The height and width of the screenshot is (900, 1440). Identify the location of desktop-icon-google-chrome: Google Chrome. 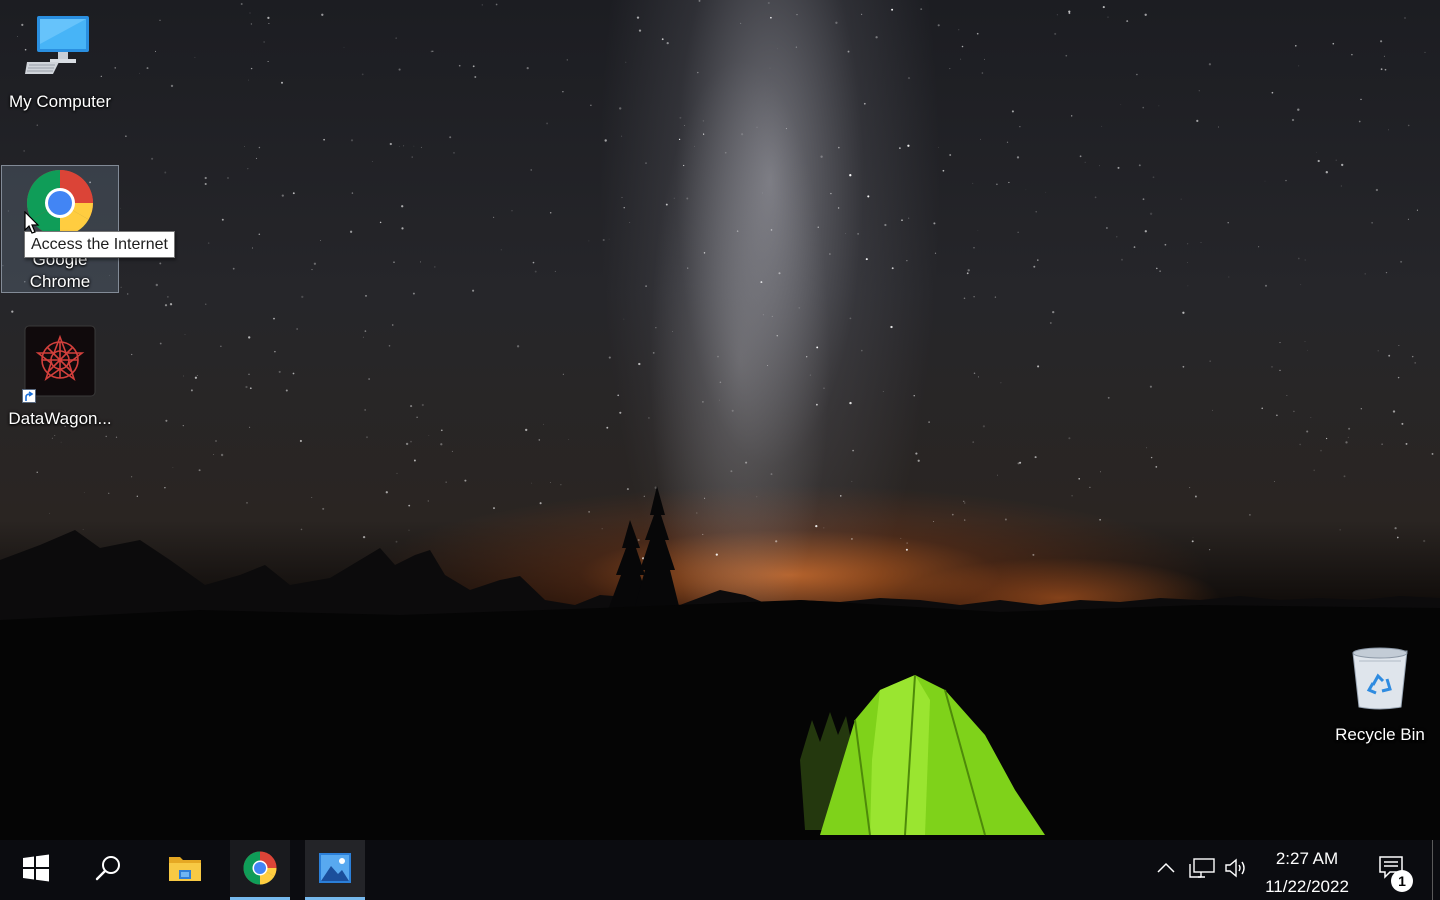
(60, 229).